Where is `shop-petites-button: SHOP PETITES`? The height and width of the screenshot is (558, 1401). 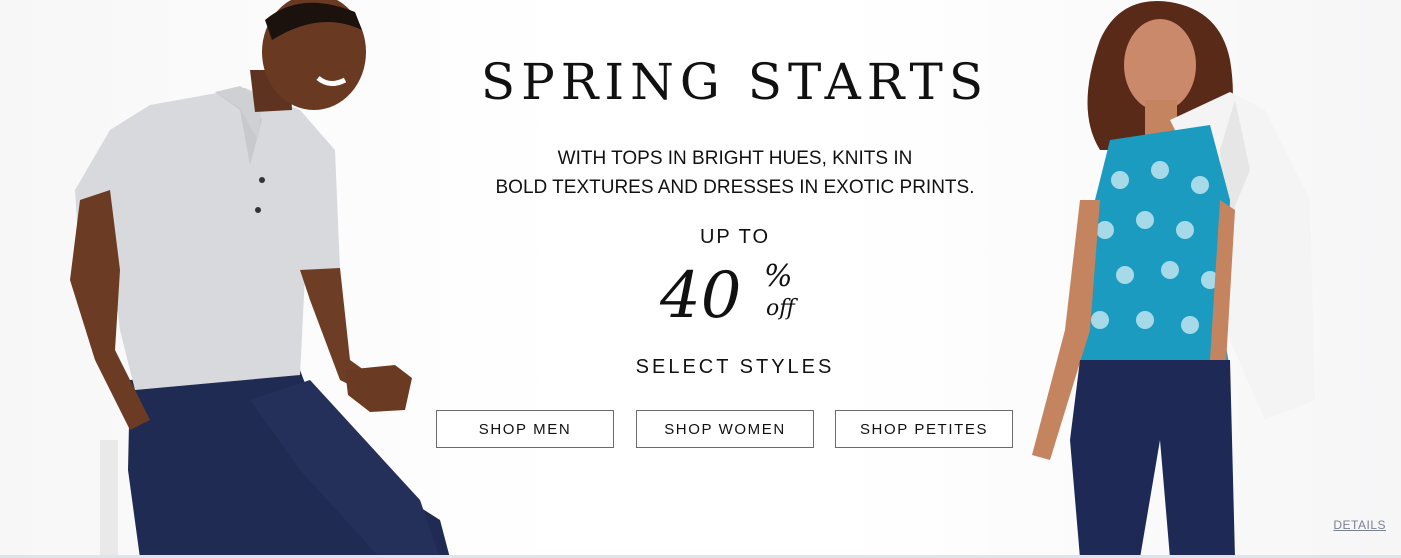
shop-petites-button: SHOP PETITES is located at coordinates (924, 429).